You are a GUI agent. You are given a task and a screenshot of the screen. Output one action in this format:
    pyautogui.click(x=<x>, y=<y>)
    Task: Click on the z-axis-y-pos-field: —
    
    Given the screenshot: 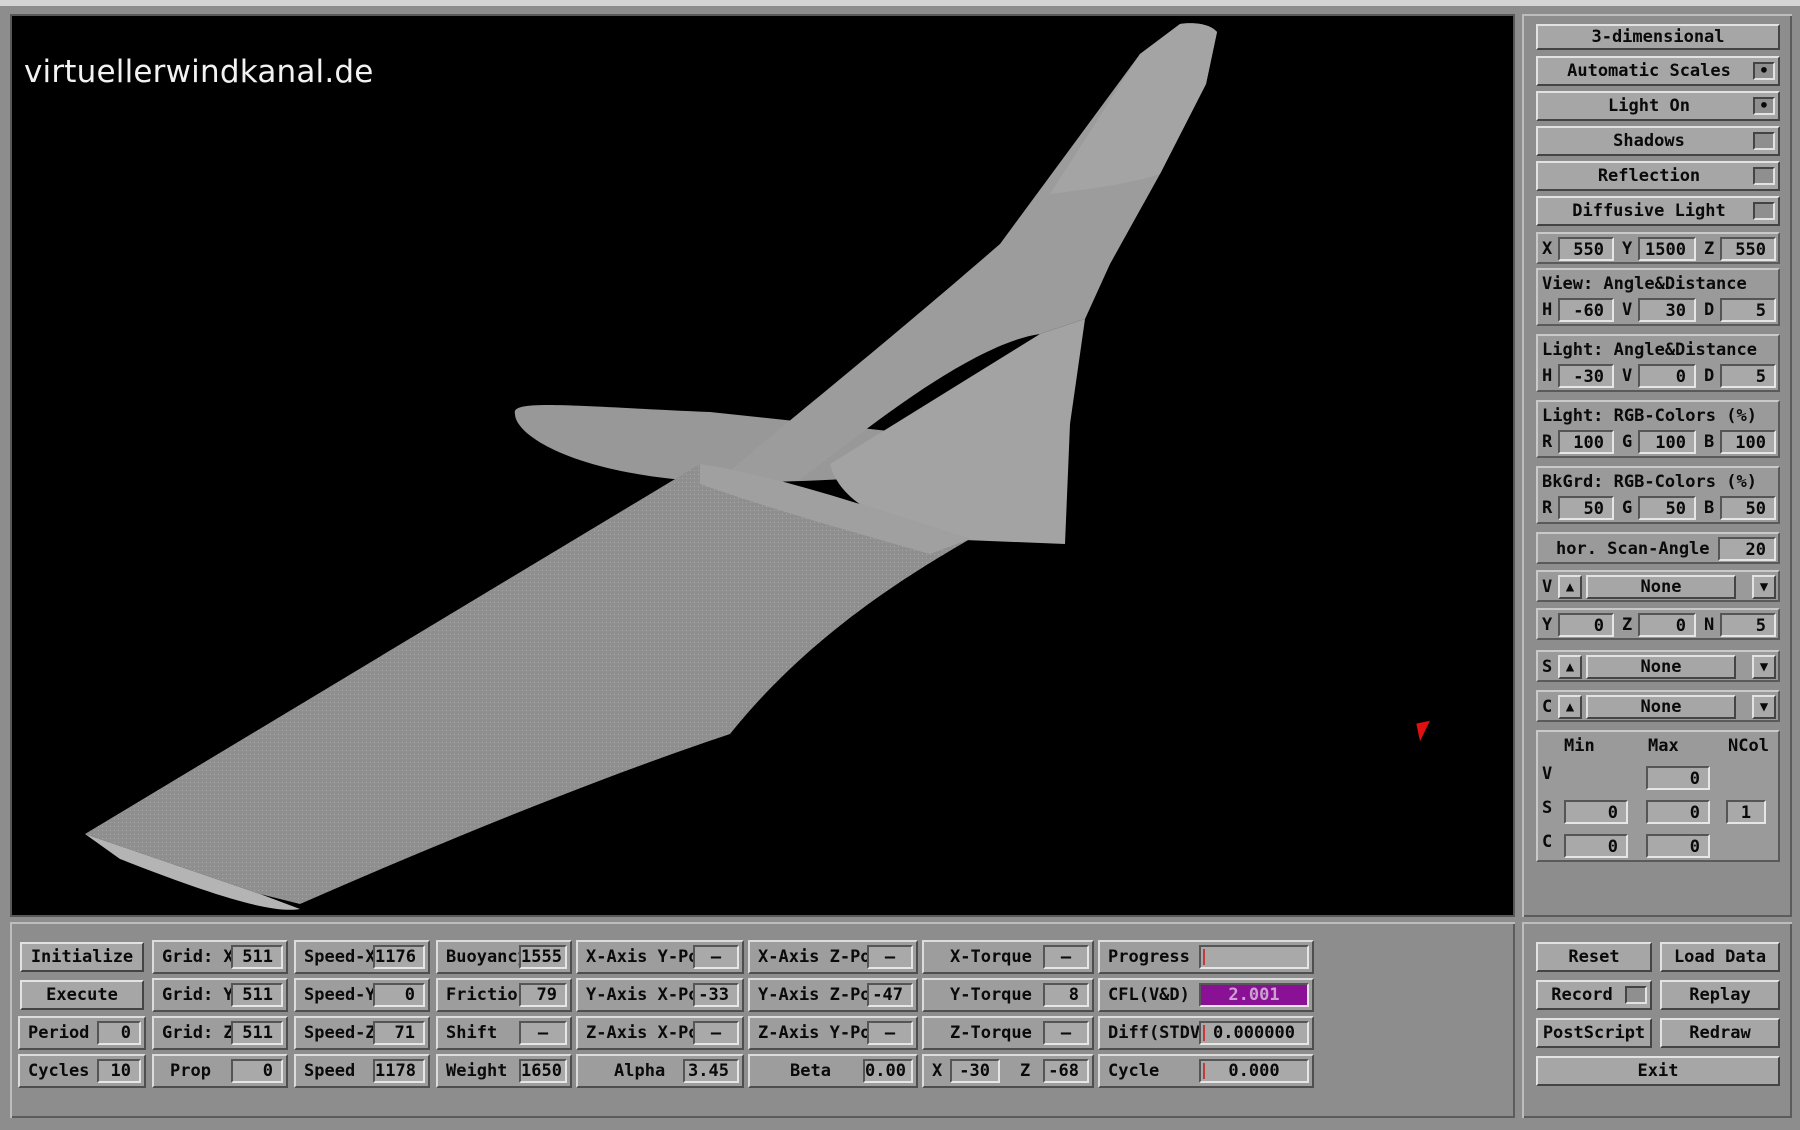 What is the action you would take?
    pyautogui.click(x=890, y=1033)
    